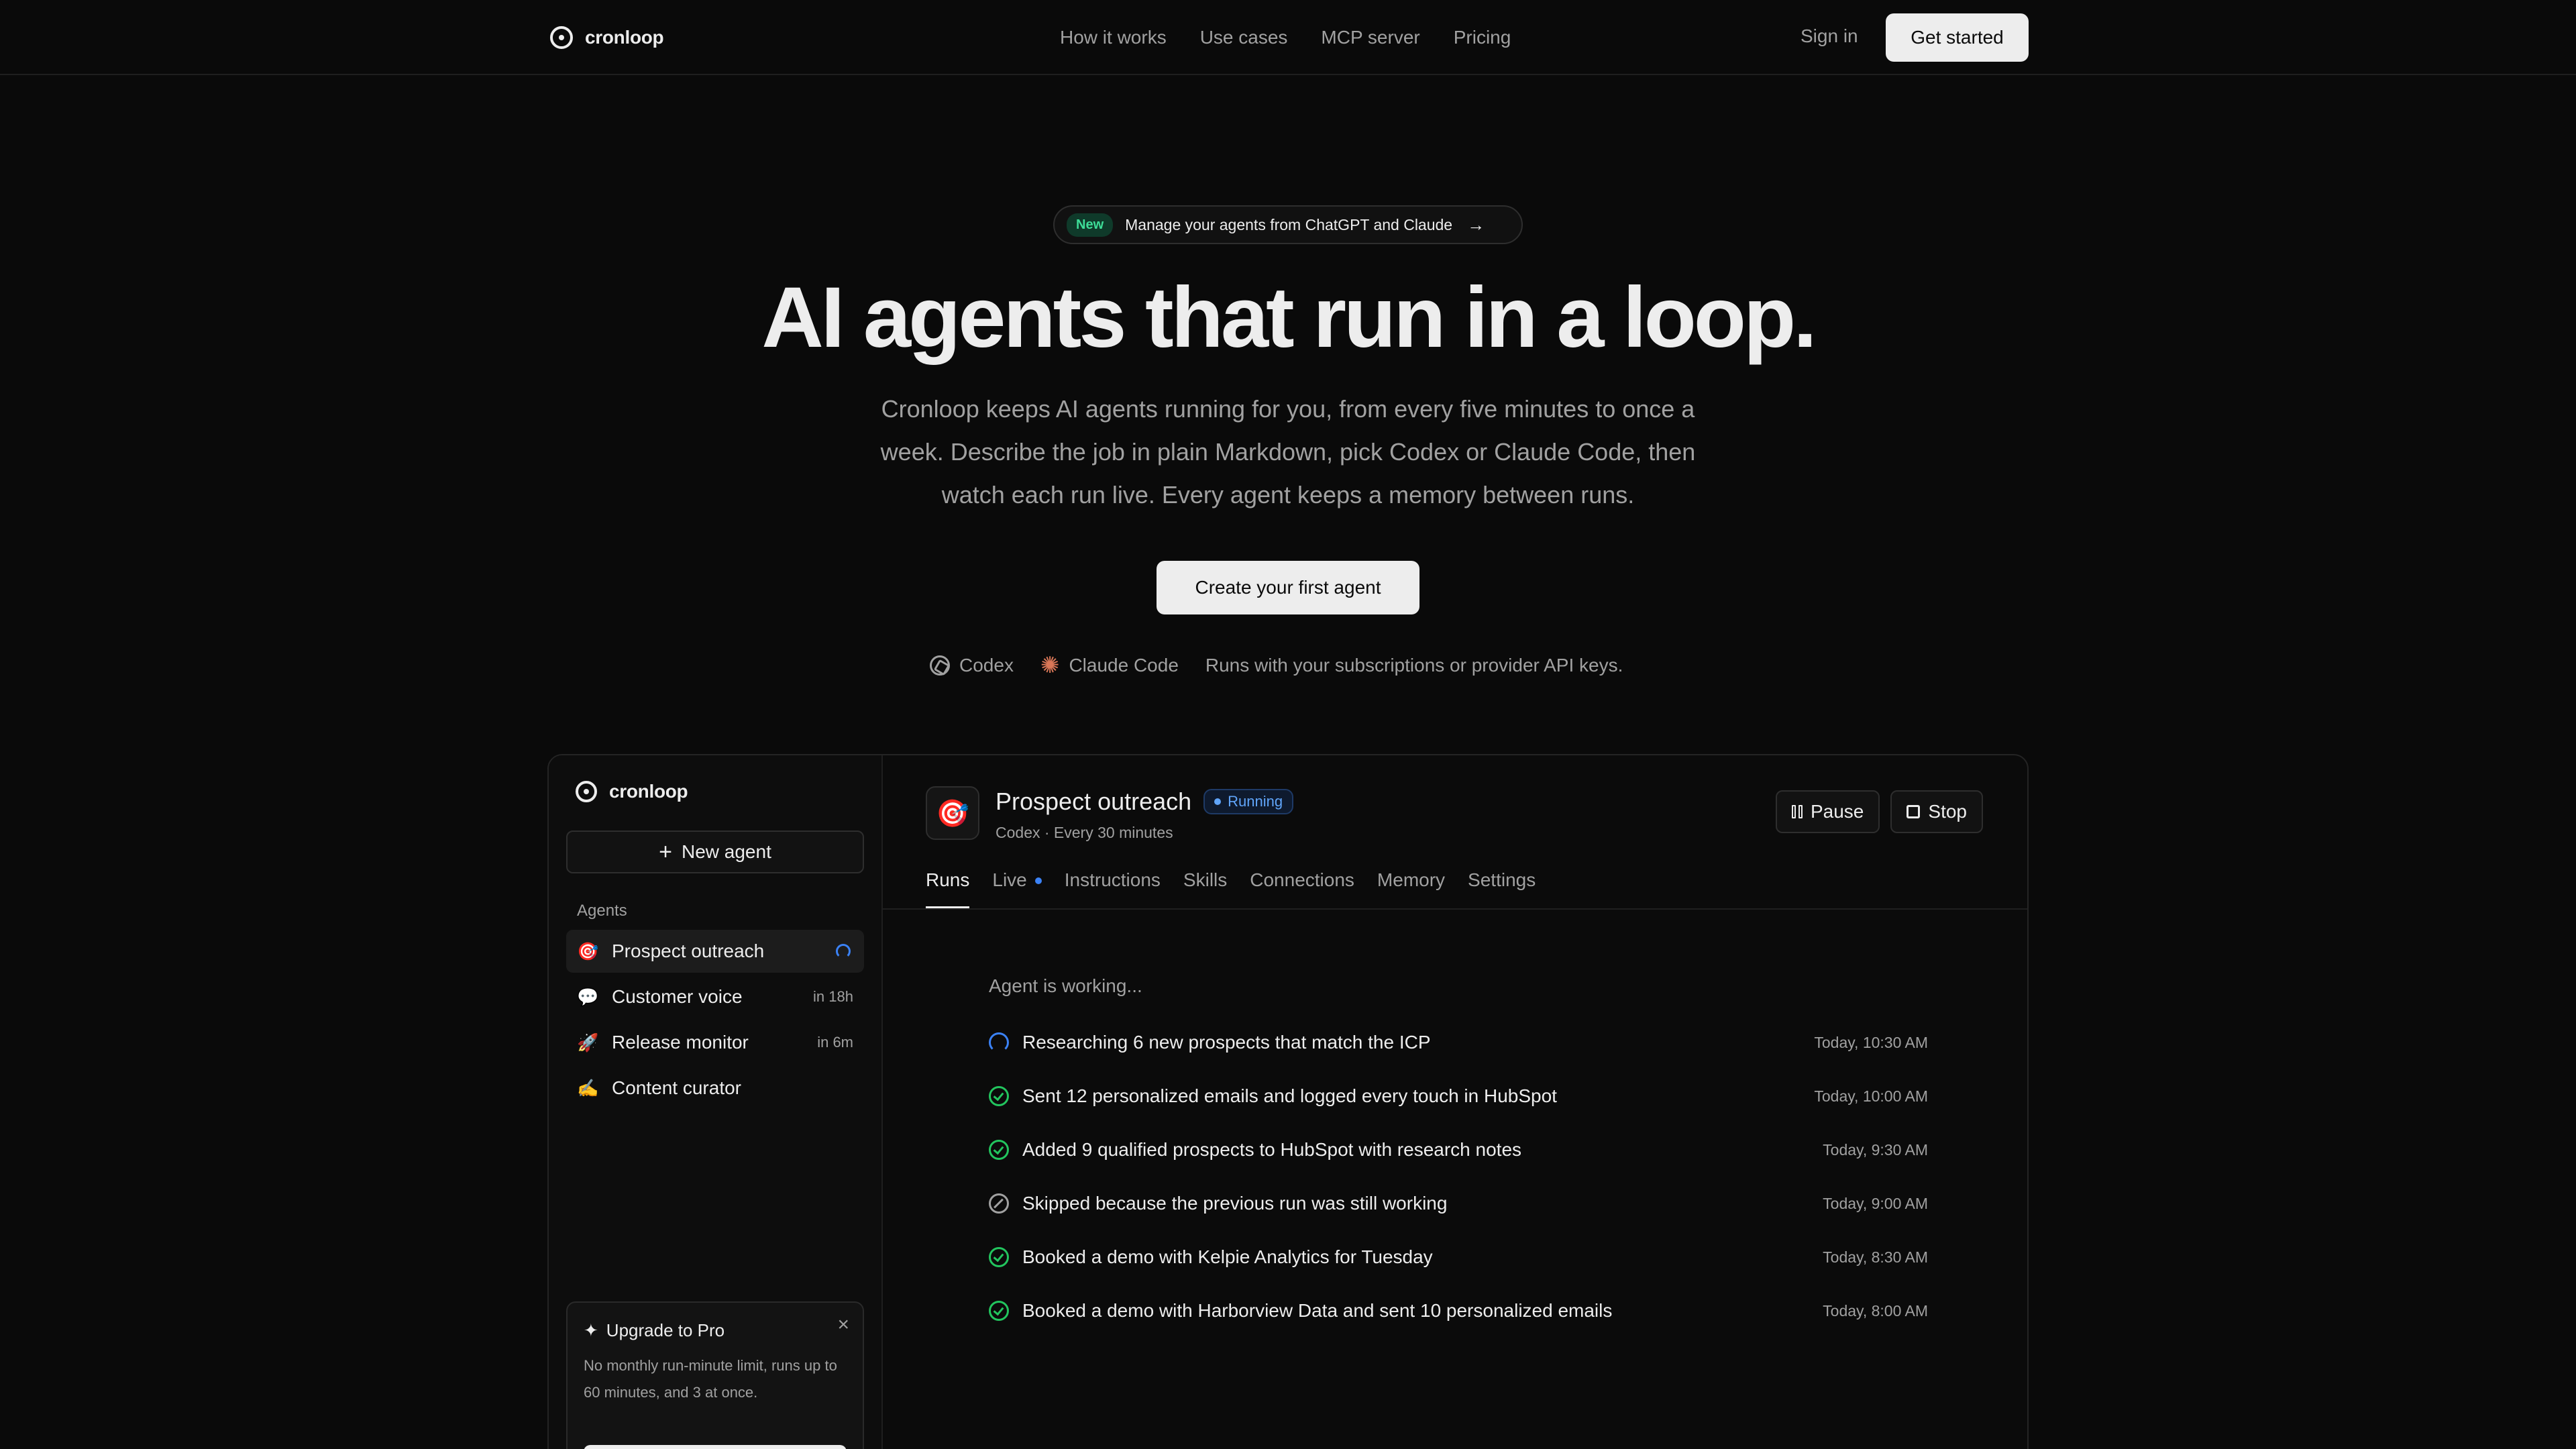  I want to click on stop-button: Stop, so click(1936, 811).